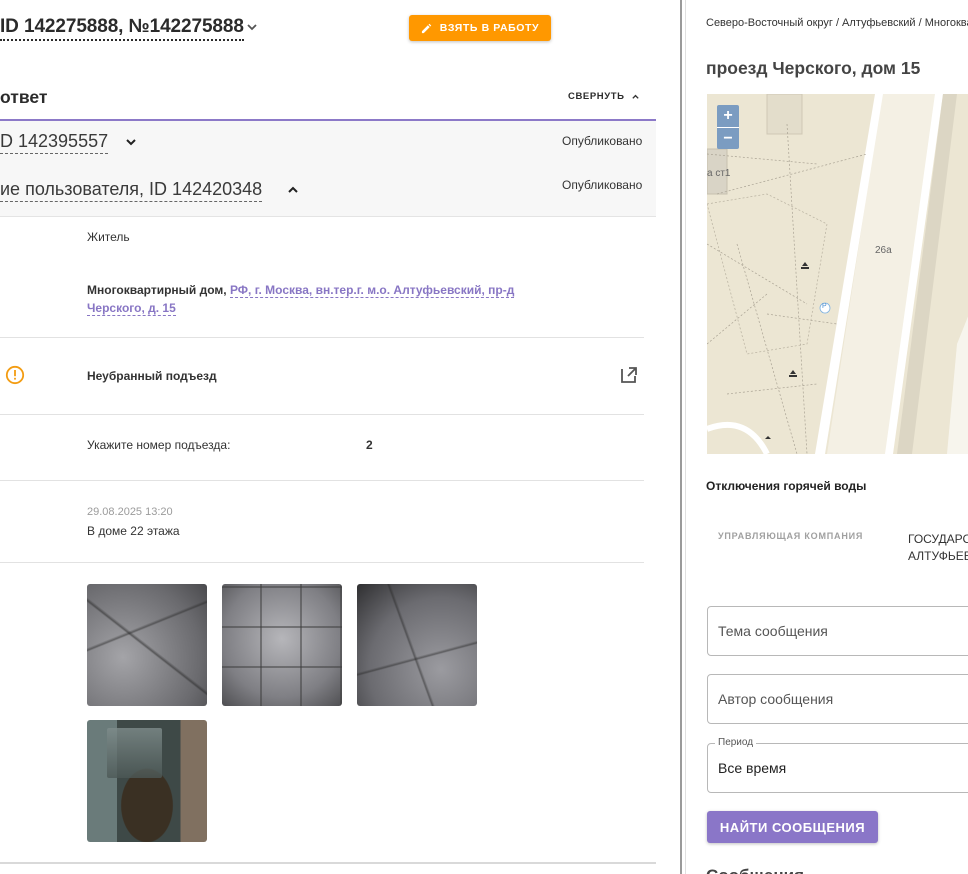  I want to click on management-company-value: ГОСУДАРС АЛТУФЬЕВ, so click(938, 548).